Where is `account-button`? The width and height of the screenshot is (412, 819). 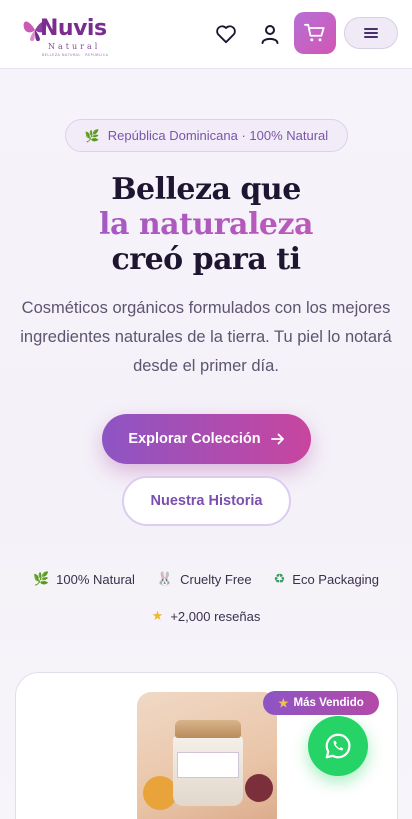
account-button is located at coordinates (270, 34).